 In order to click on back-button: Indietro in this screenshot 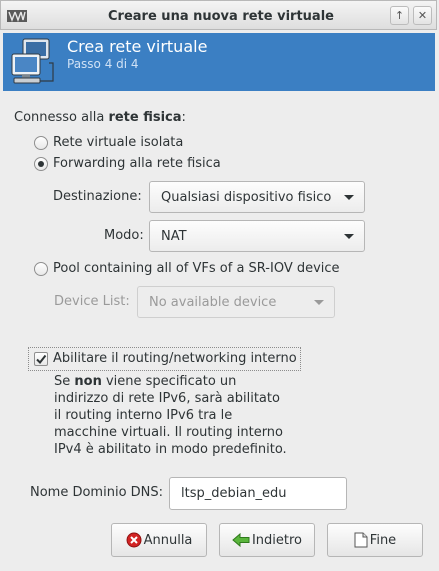, I will do `click(267, 540)`.